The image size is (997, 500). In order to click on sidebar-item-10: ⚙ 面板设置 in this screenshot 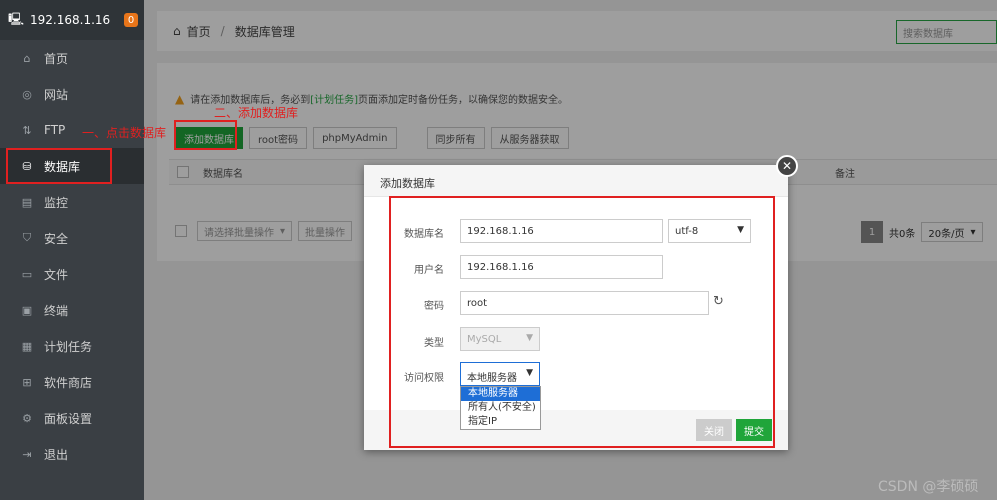, I will do `click(72, 418)`.